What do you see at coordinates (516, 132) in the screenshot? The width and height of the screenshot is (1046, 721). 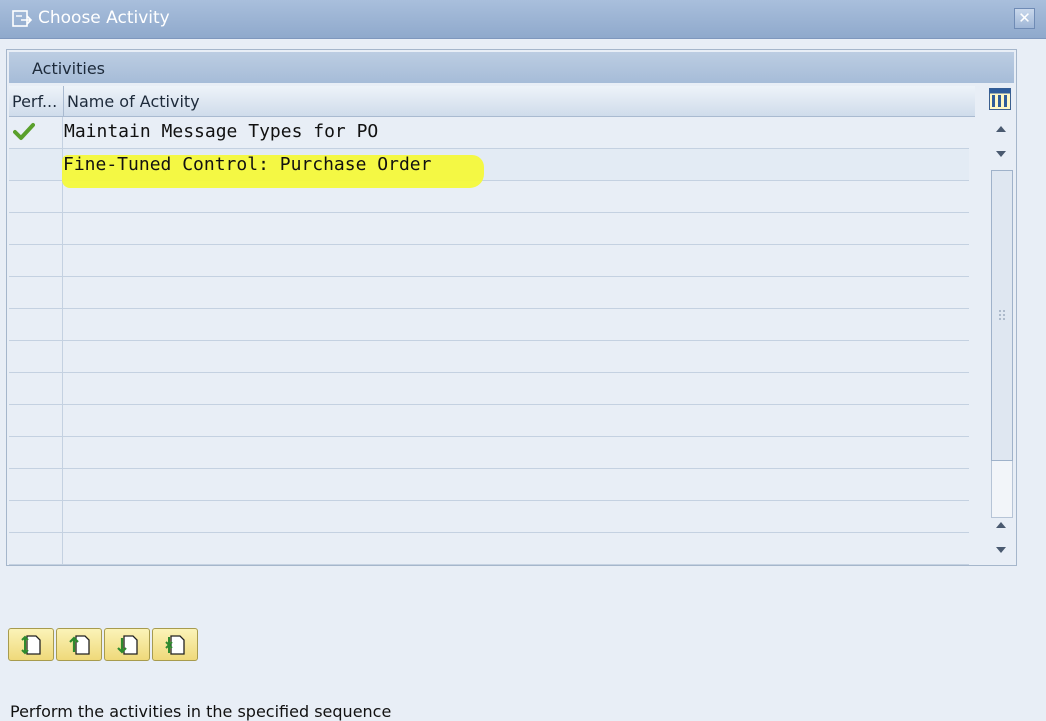 I see `activity-name: Maintain Message Types for PO` at bounding box center [516, 132].